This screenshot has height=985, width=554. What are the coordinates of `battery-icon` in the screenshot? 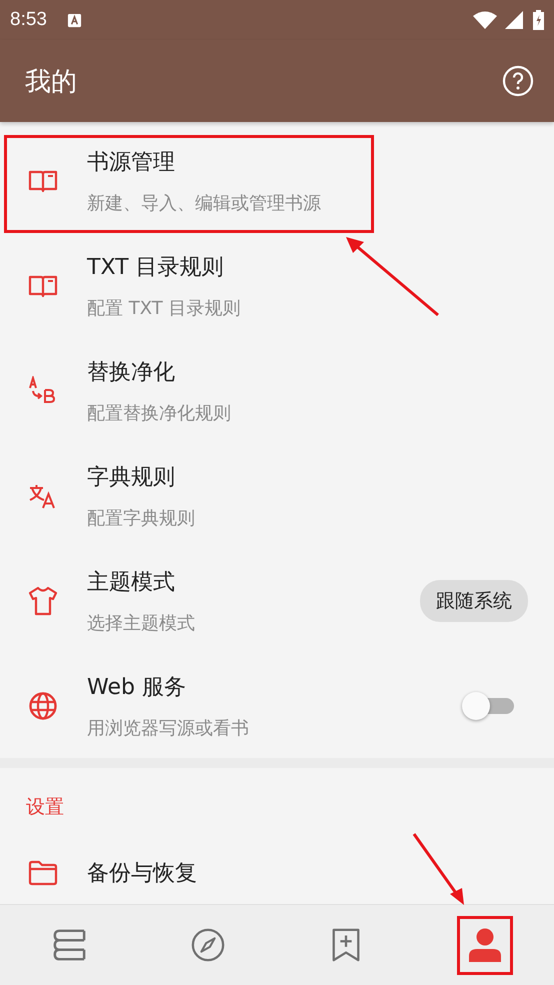 It's located at (538, 20).